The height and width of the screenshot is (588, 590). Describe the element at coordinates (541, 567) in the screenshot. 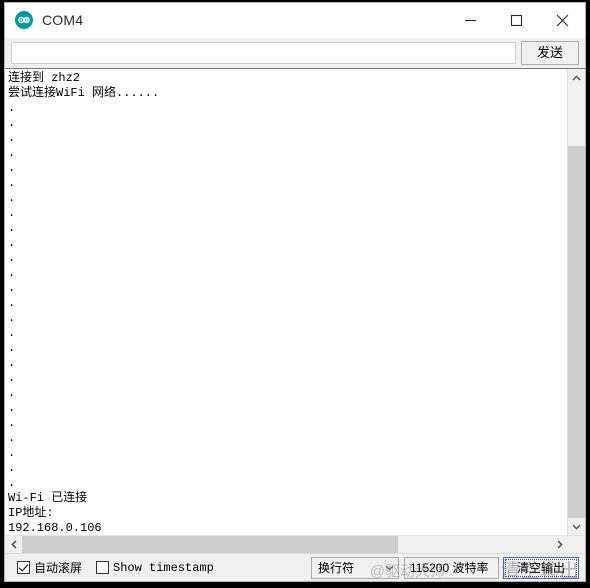

I see `clear-output-button: 清空输出` at that location.